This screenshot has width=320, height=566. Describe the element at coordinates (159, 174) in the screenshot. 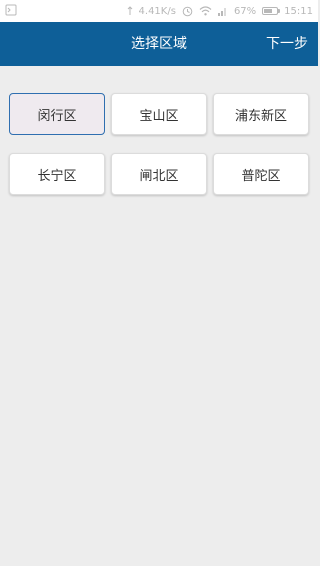

I see `district-button: 闸北区` at that location.